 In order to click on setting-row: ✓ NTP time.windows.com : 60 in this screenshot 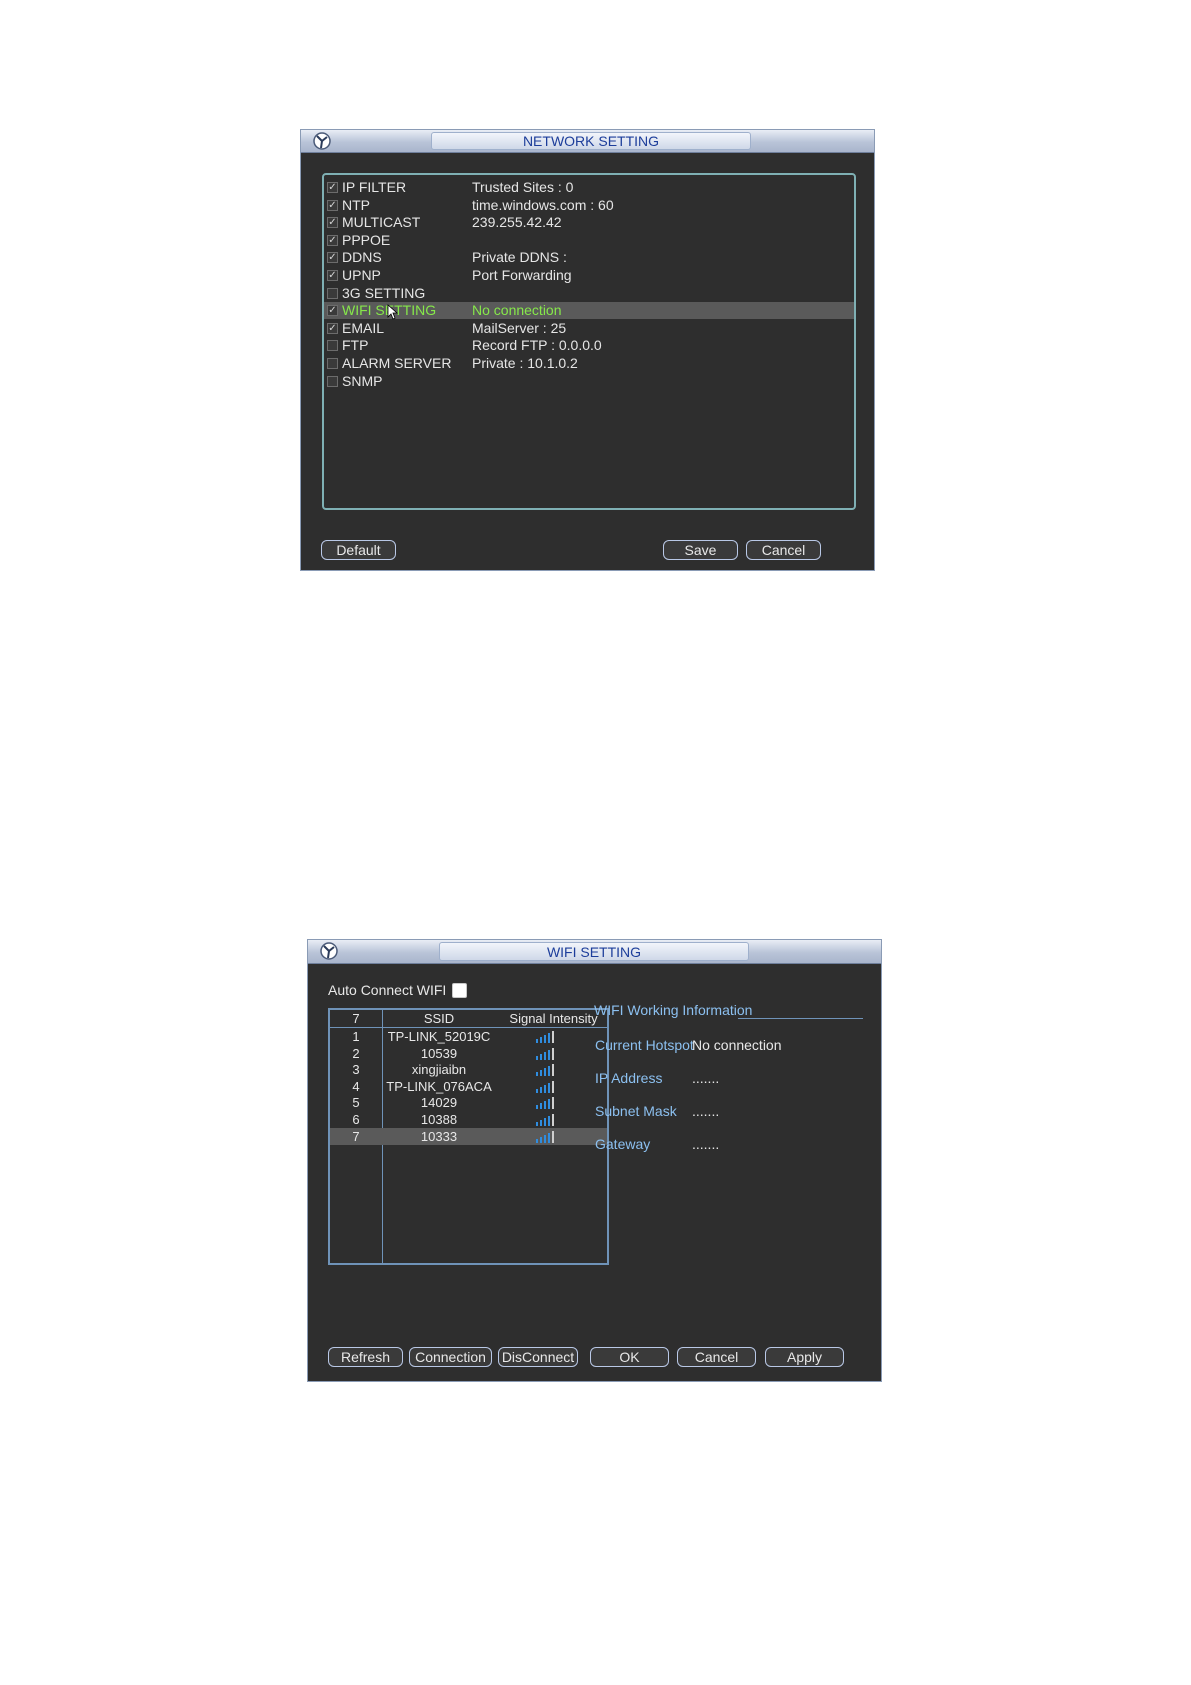, I will do `click(589, 205)`.